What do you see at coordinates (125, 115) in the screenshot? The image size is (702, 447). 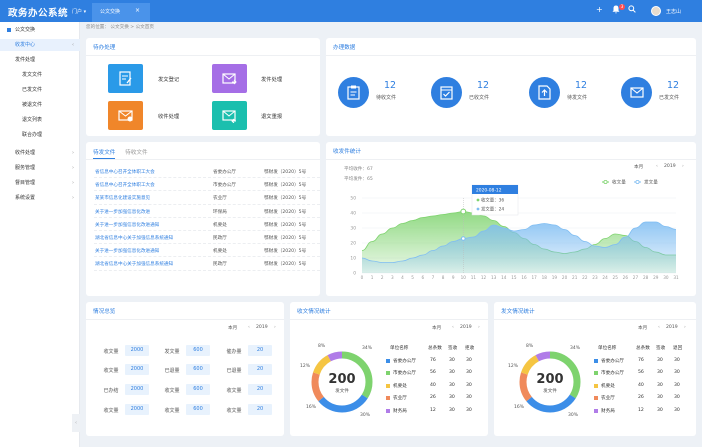 I see `receive-process-button` at bounding box center [125, 115].